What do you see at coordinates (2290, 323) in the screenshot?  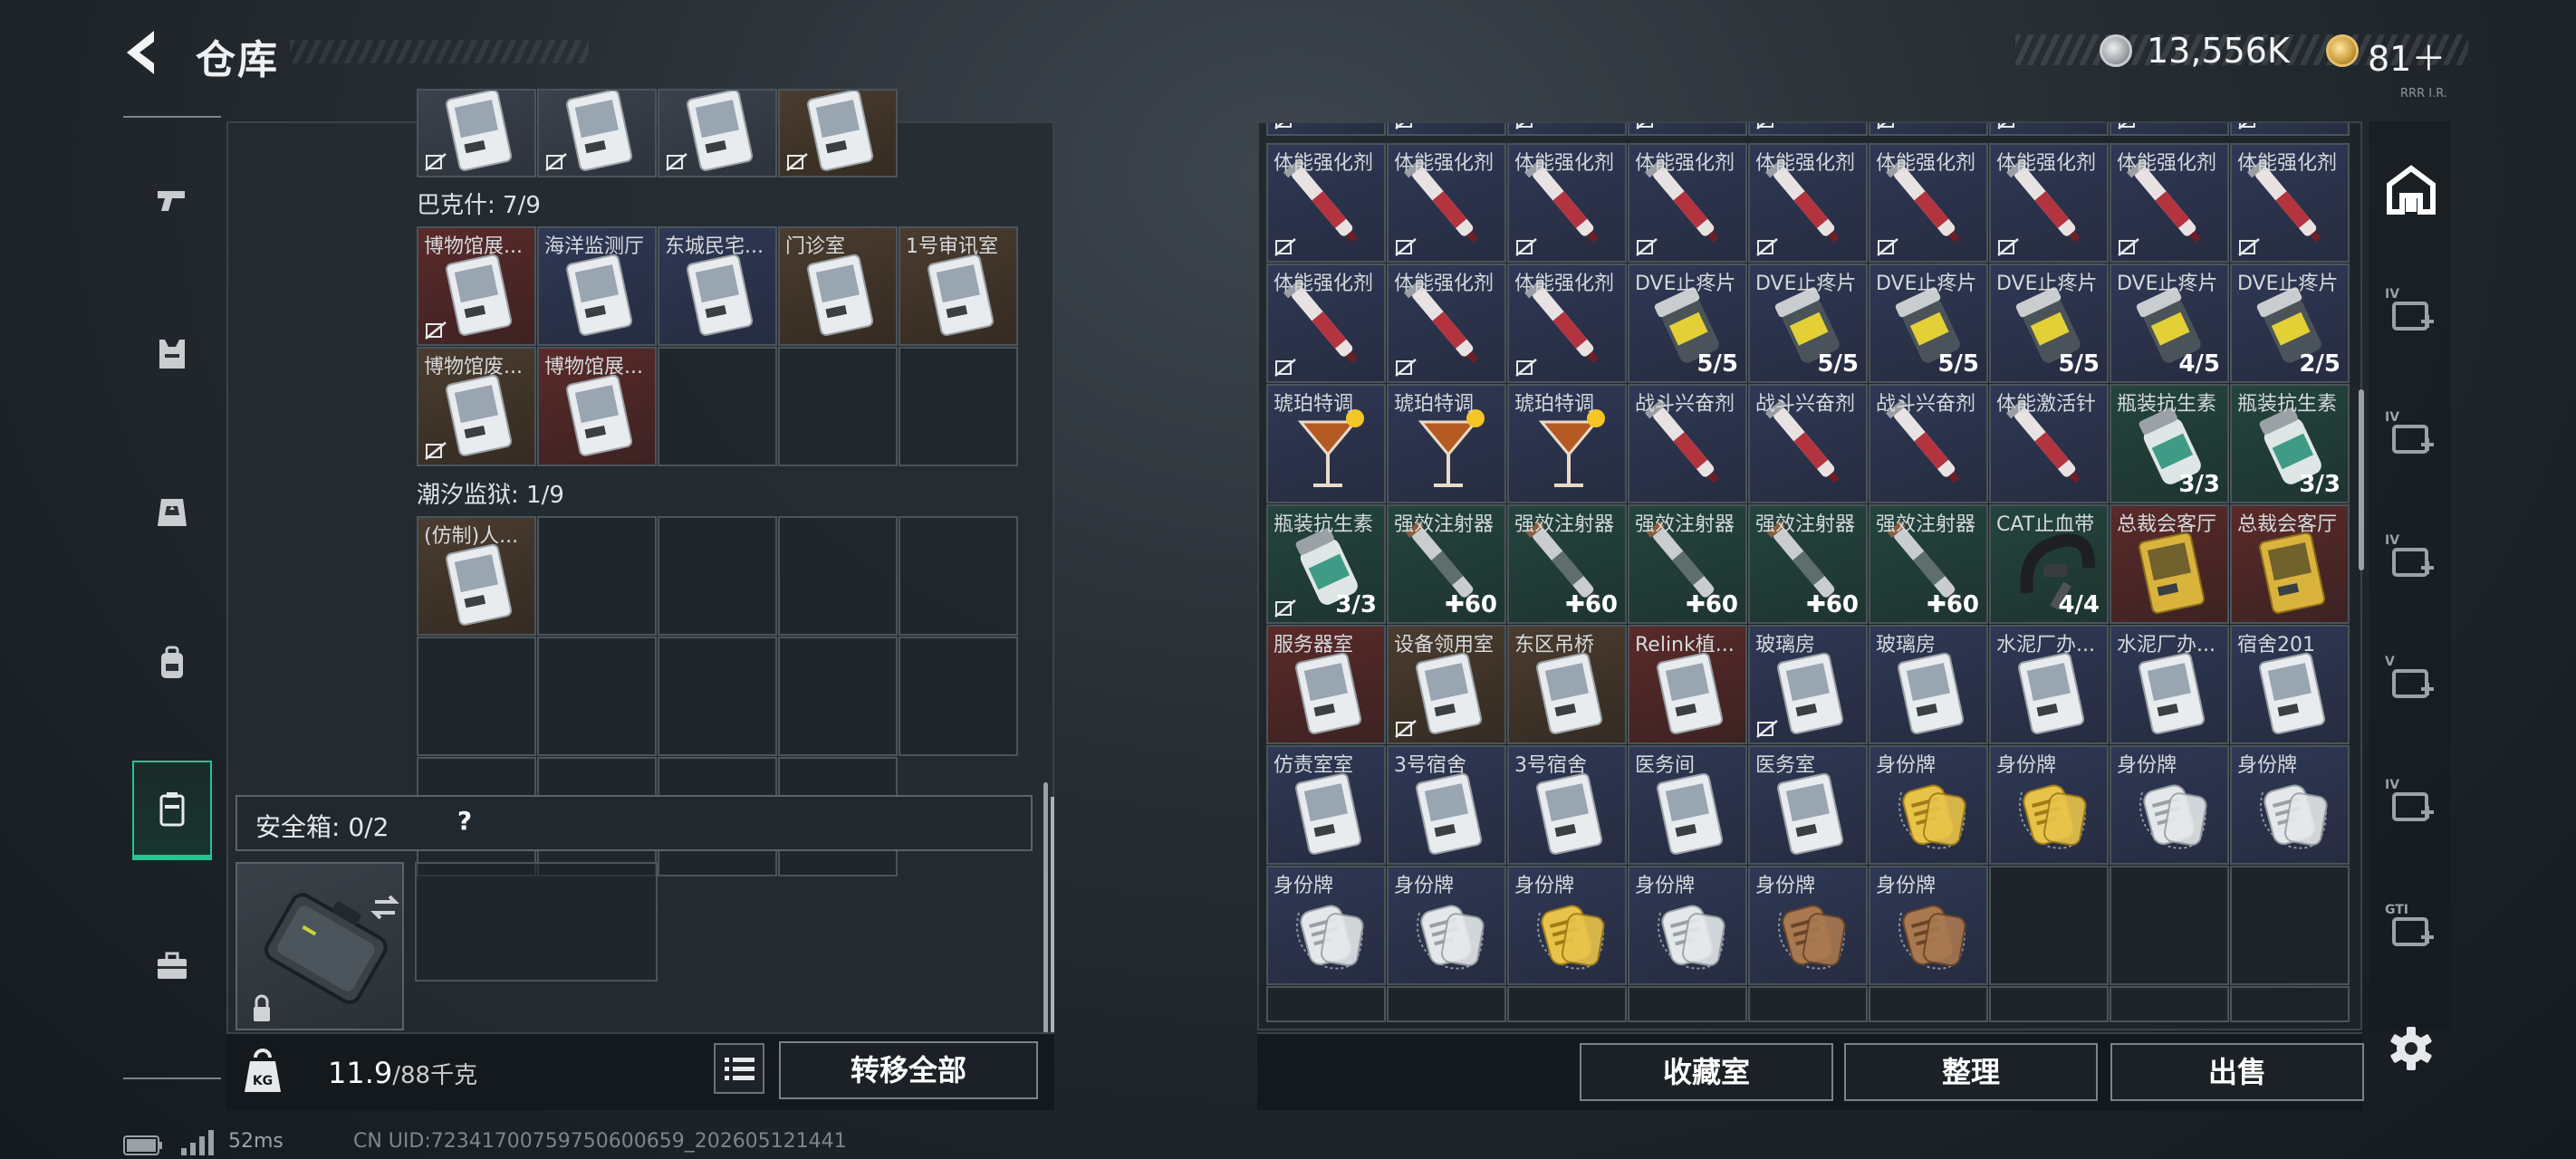 I see `inventory-slot: DVE止疼片 2/5` at bounding box center [2290, 323].